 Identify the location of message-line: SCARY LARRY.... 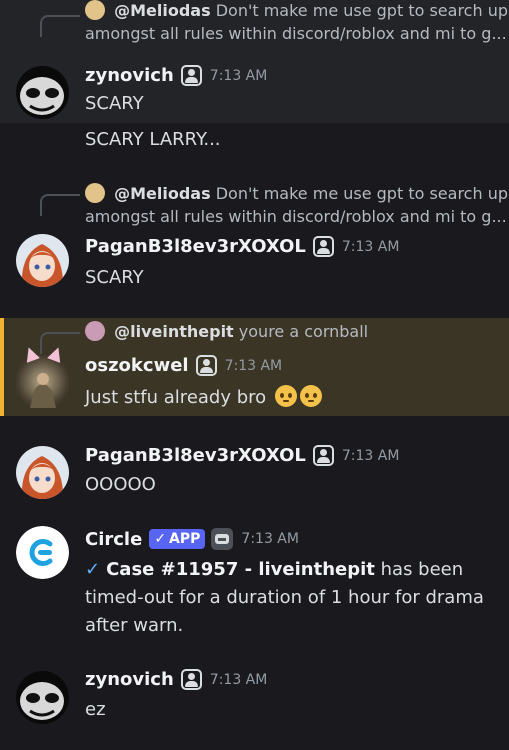
(153, 139).